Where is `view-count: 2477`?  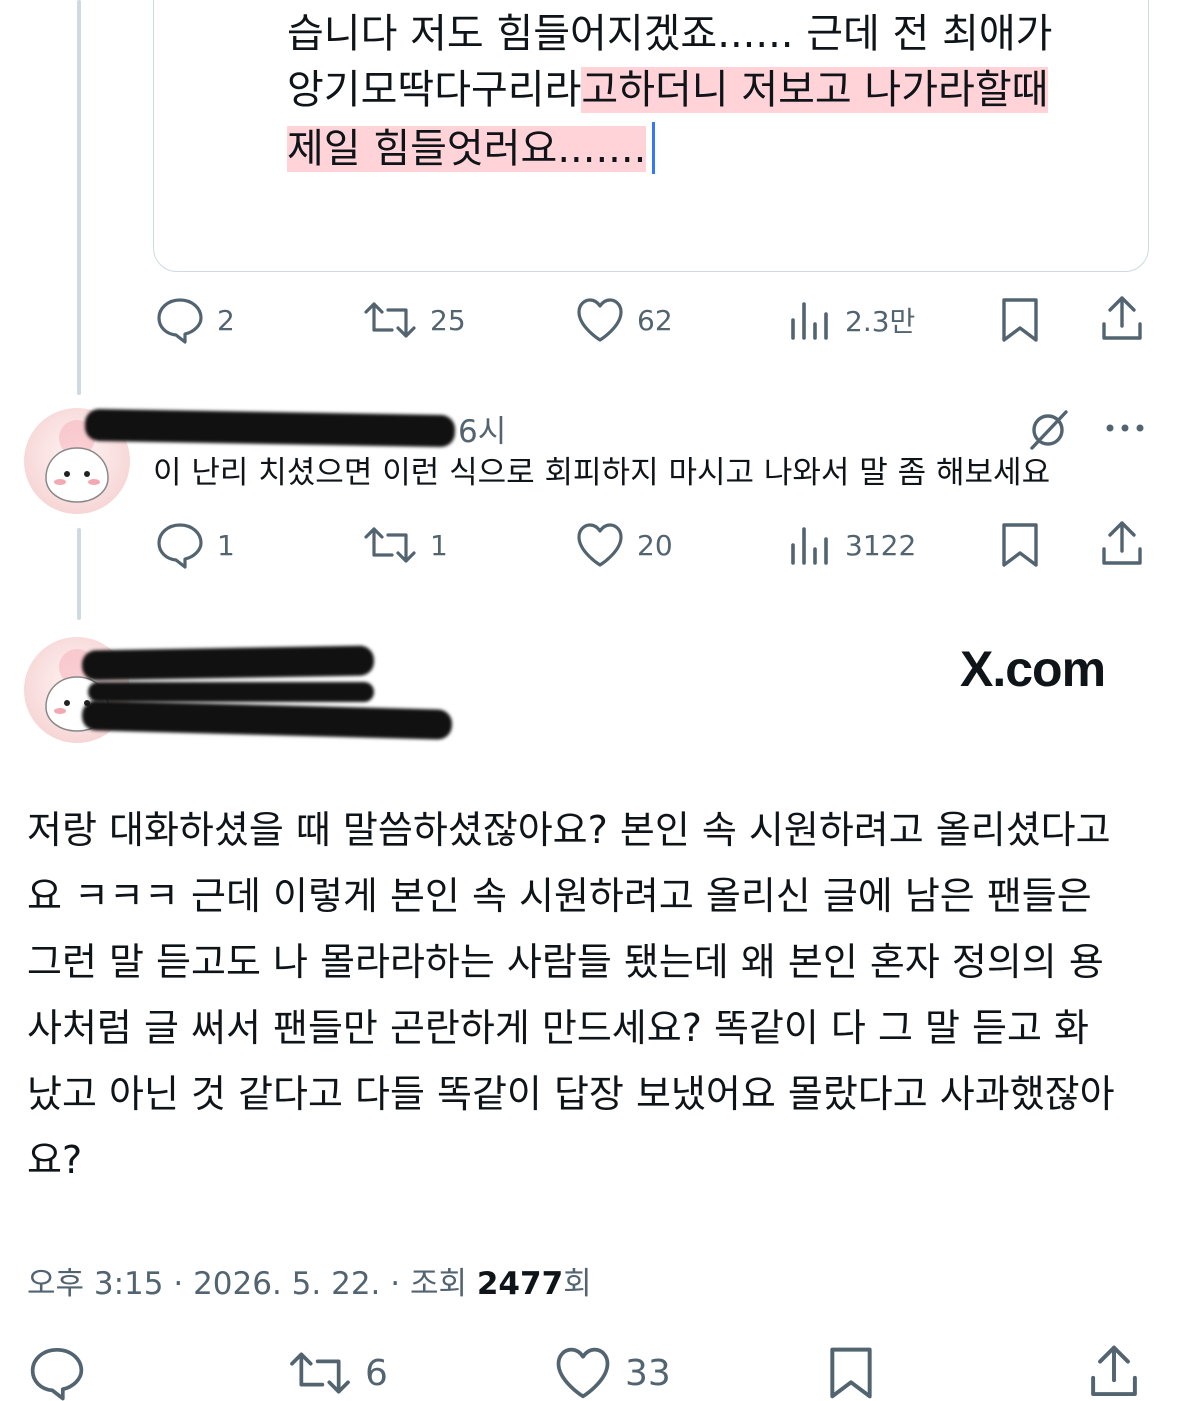
view-count: 2477 is located at coordinates (520, 1284).